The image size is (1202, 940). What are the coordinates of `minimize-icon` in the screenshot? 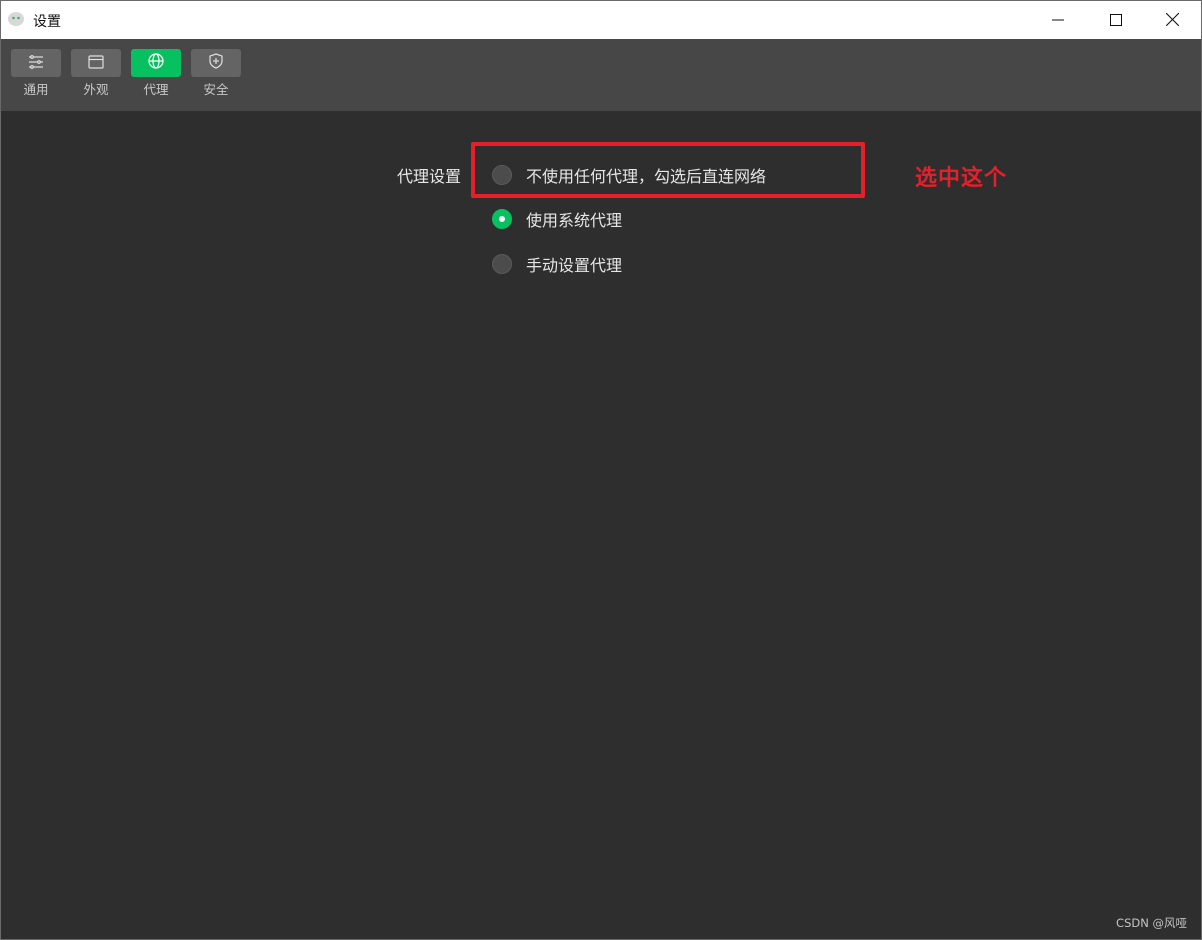 It's located at (1058, 20).